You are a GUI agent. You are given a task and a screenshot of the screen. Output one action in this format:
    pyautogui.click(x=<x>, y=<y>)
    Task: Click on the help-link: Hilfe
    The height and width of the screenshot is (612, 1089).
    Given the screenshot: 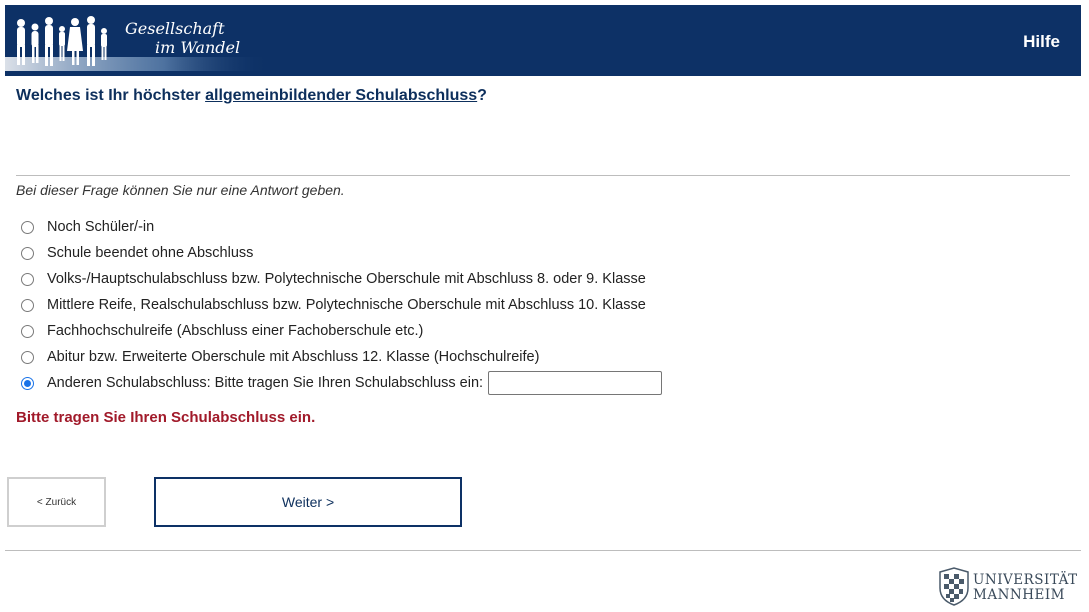 What is the action you would take?
    pyautogui.click(x=1041, y=42)
    